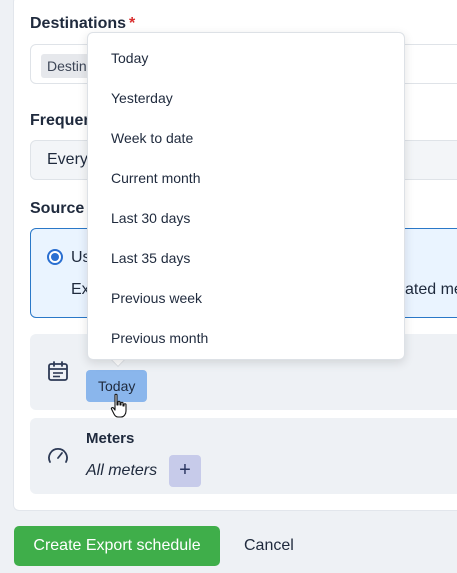  I want to click on source-label: Source, so click(57, 208).